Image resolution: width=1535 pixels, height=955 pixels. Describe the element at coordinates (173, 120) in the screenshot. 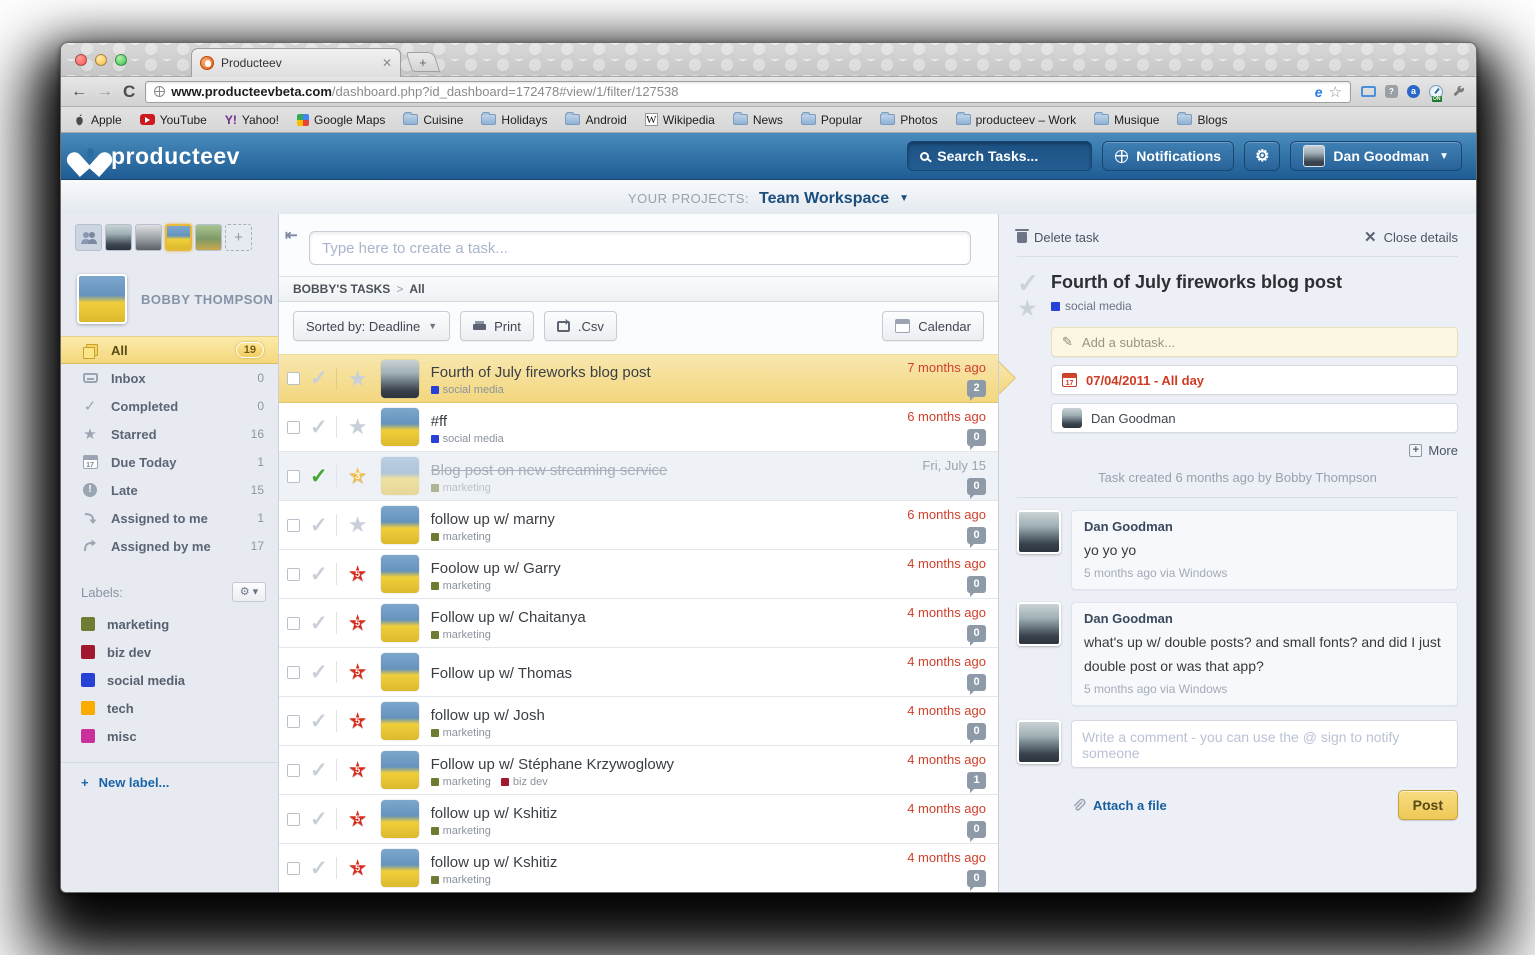

I see `bookmark-item: YouTube` at that location.